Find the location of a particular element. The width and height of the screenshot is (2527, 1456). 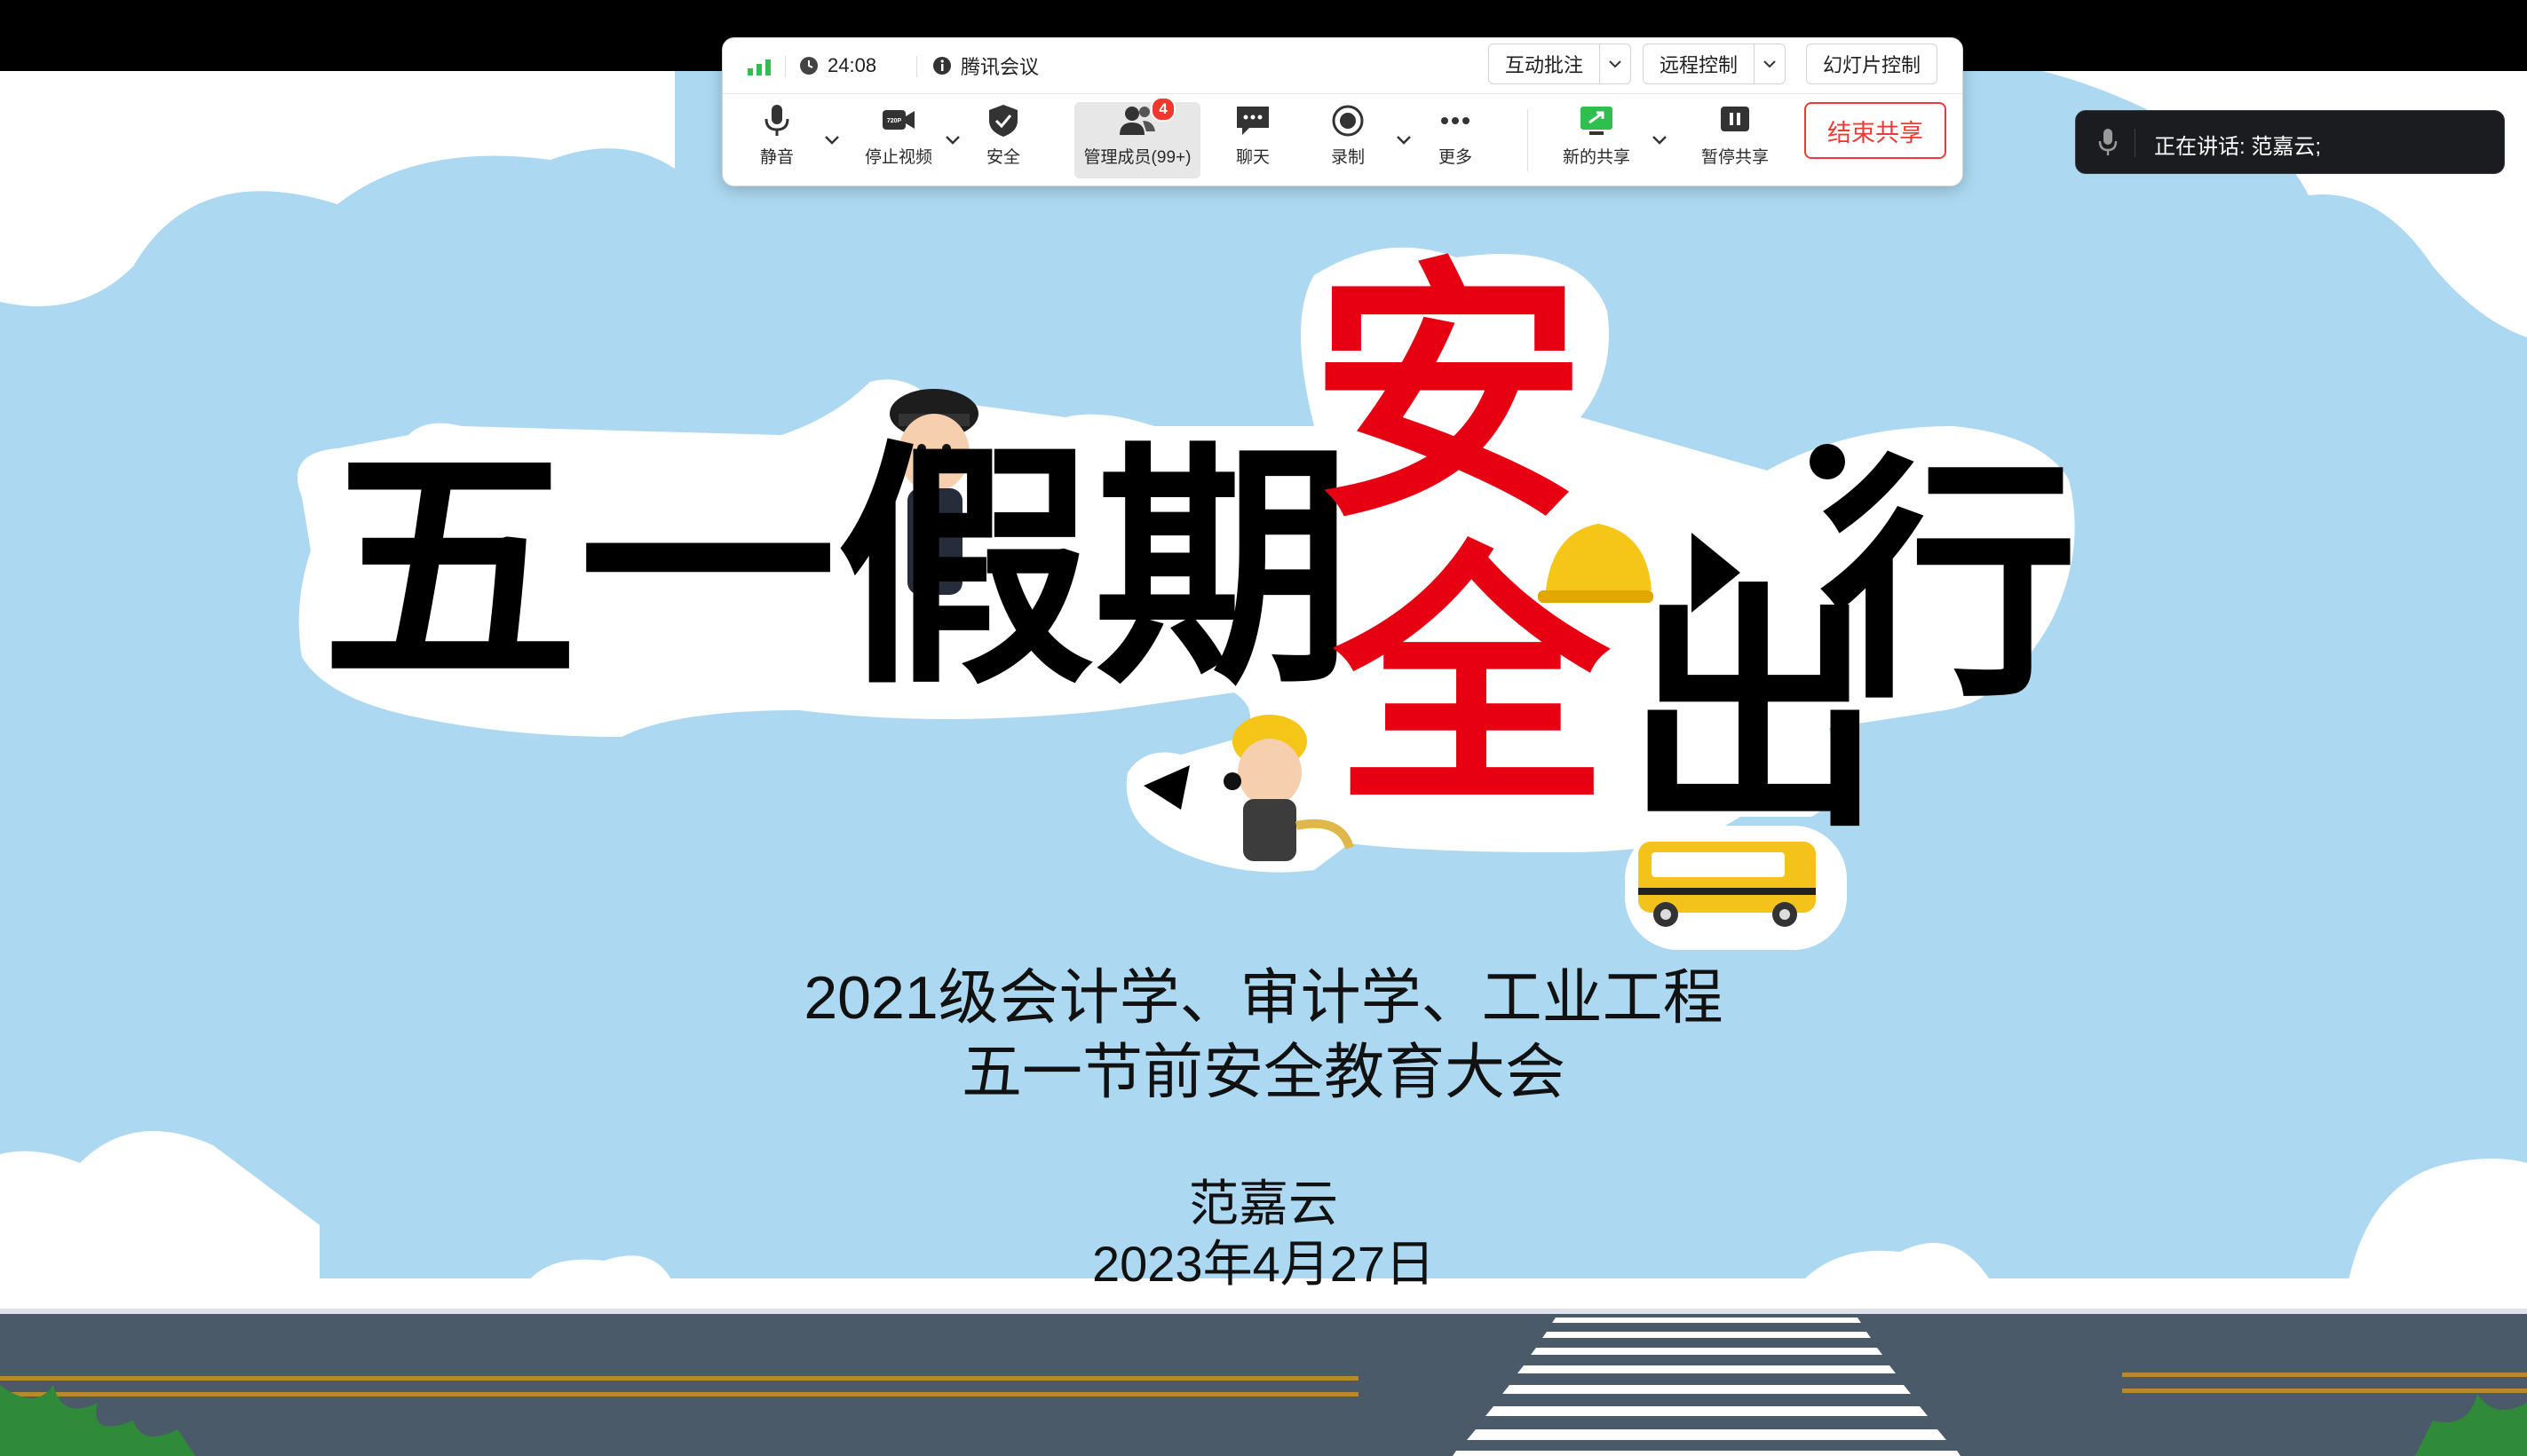

slide-title-red-an: 安 is located at coordinates (1449, 395).